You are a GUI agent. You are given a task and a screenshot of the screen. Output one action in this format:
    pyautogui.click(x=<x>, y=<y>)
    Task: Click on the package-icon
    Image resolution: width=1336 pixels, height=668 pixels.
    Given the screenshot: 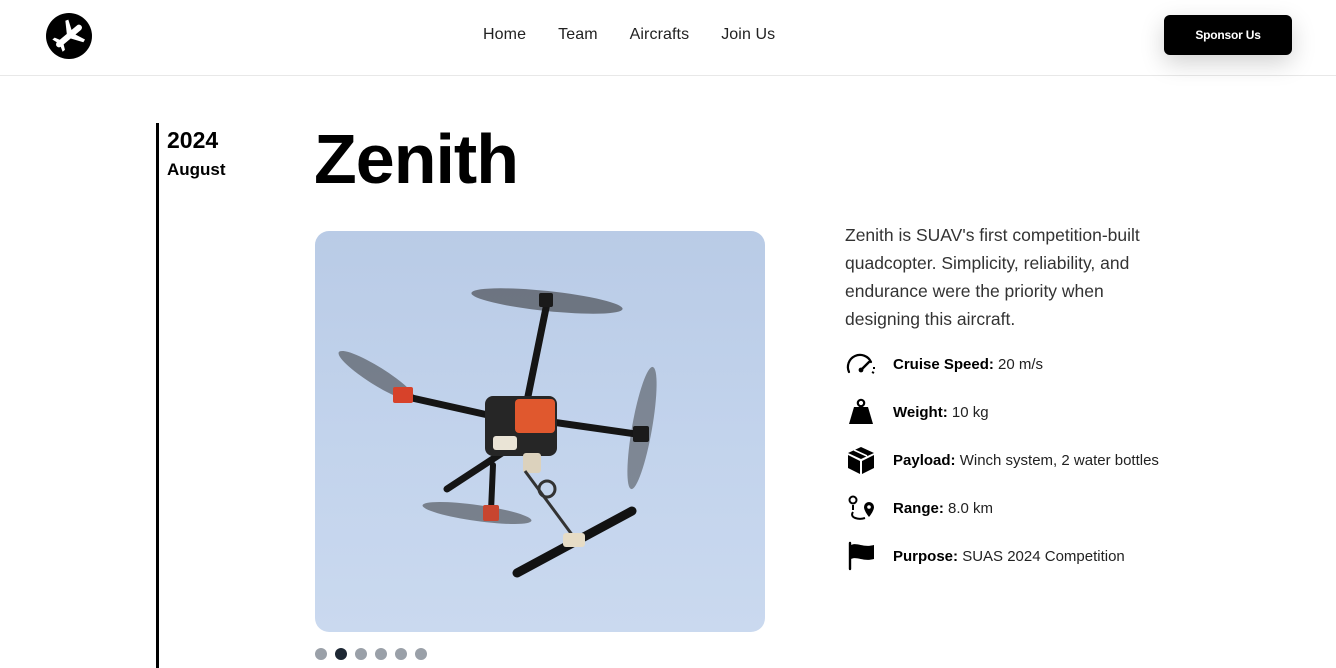 What is the action you would take?
    pyautogui.click(x=861, y=460)
    